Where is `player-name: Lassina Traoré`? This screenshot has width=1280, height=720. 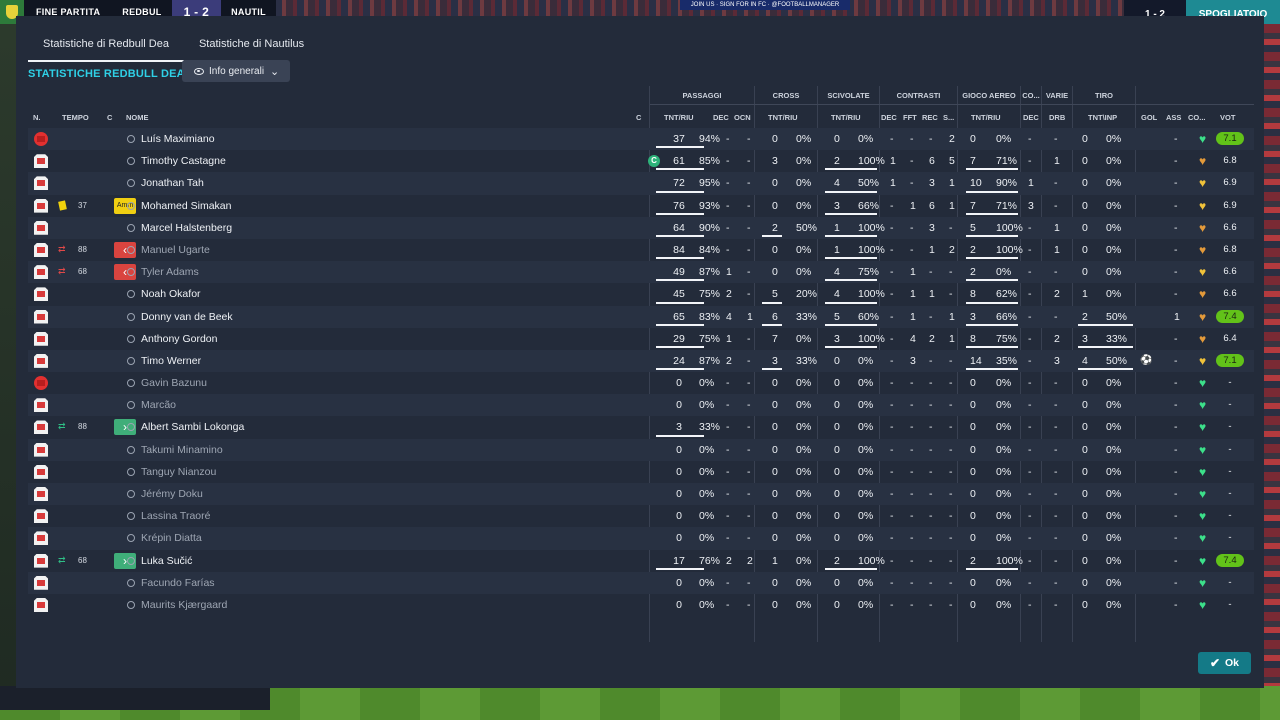
player-name: Lassina Traoré is located at coordinates (175, 516).